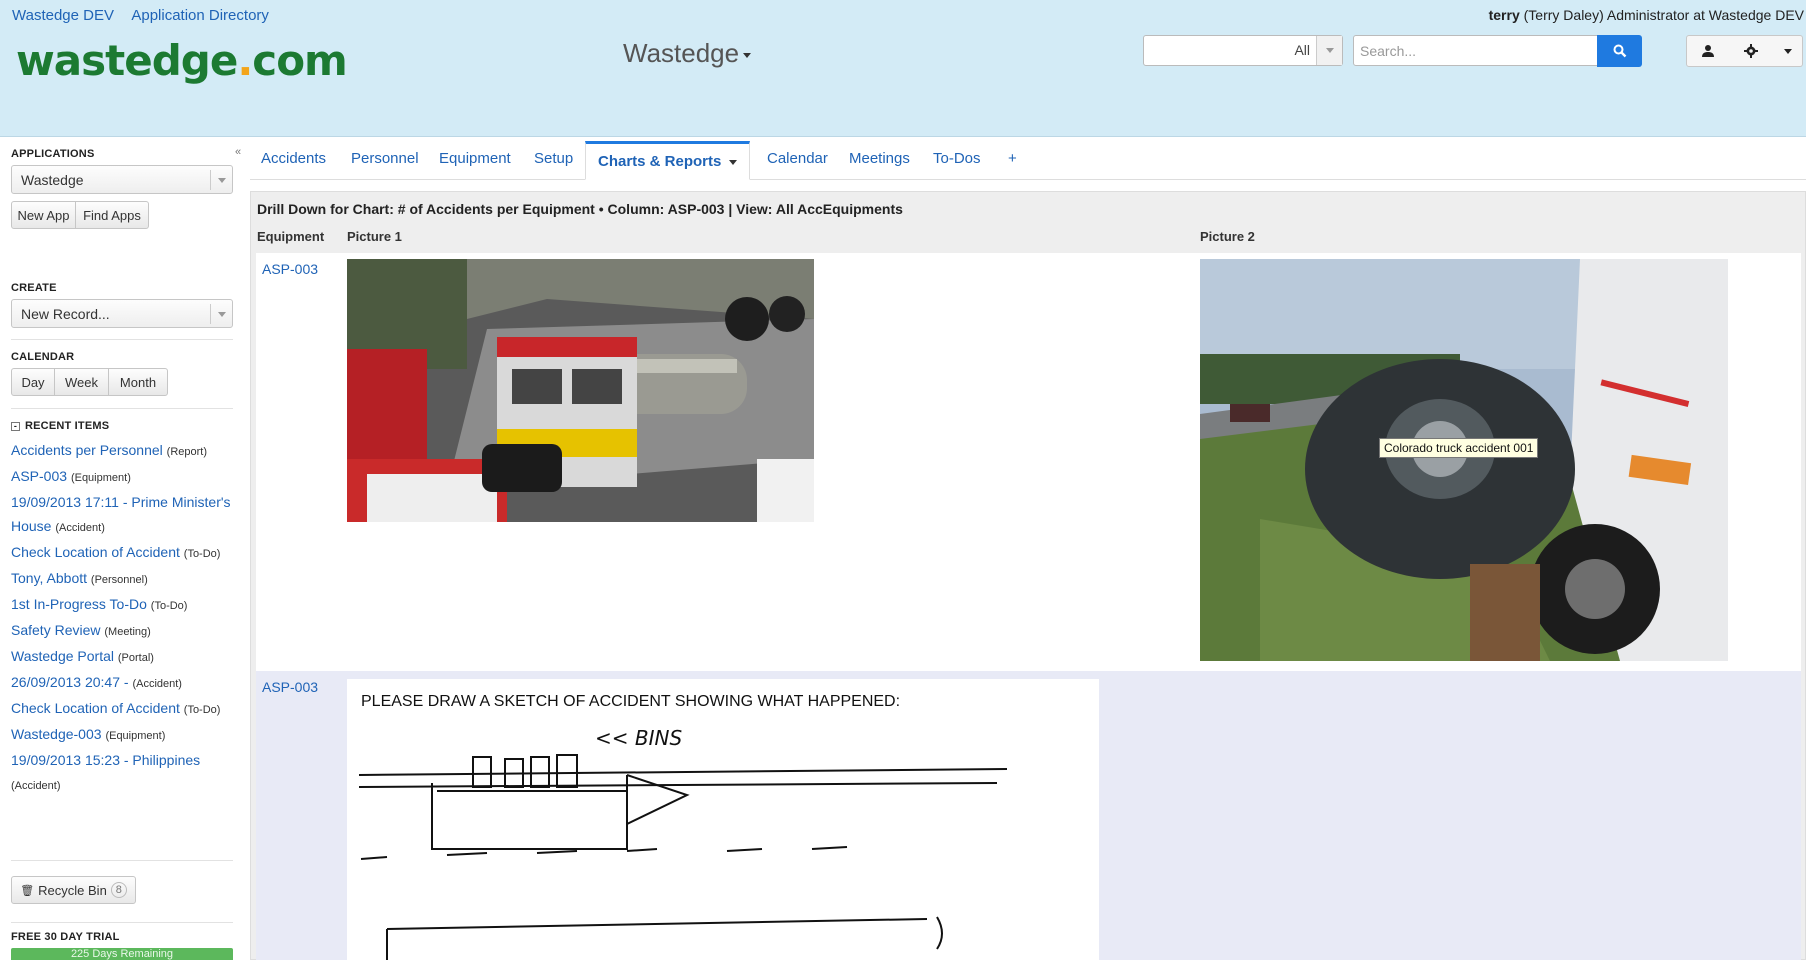  Describe the element at coordinates (182, 60) in the screenshot. I see `wastedge-logo: wastedge.com` at that location.